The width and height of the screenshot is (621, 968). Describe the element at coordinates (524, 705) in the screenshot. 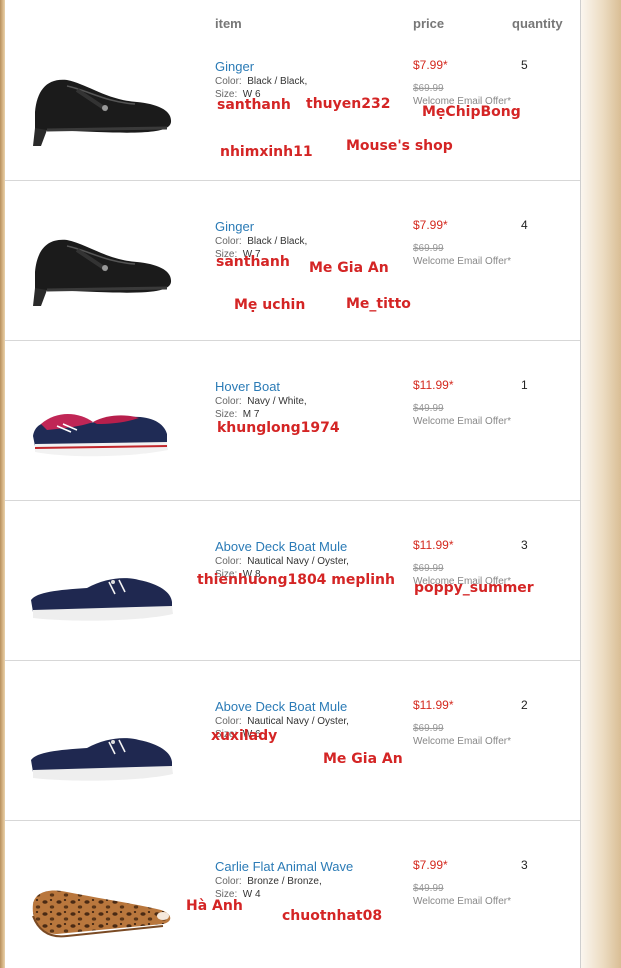

I see `quantity-value: 2` at that location.